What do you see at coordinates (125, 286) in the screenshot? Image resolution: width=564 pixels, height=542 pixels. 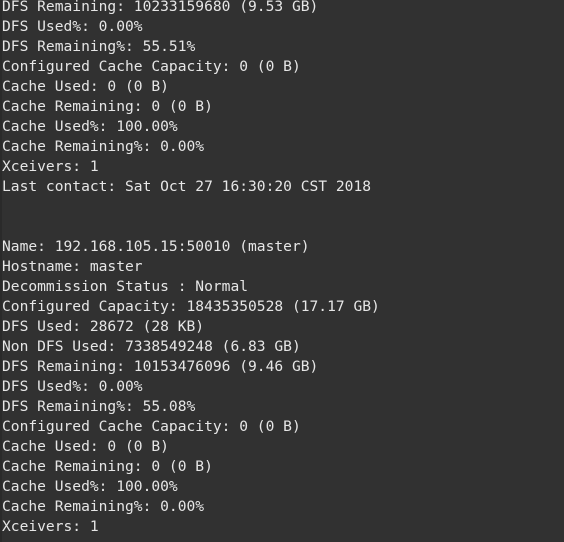 I see `terminal-line: Decommission Status : Normal` at bounding box center [125, 286].